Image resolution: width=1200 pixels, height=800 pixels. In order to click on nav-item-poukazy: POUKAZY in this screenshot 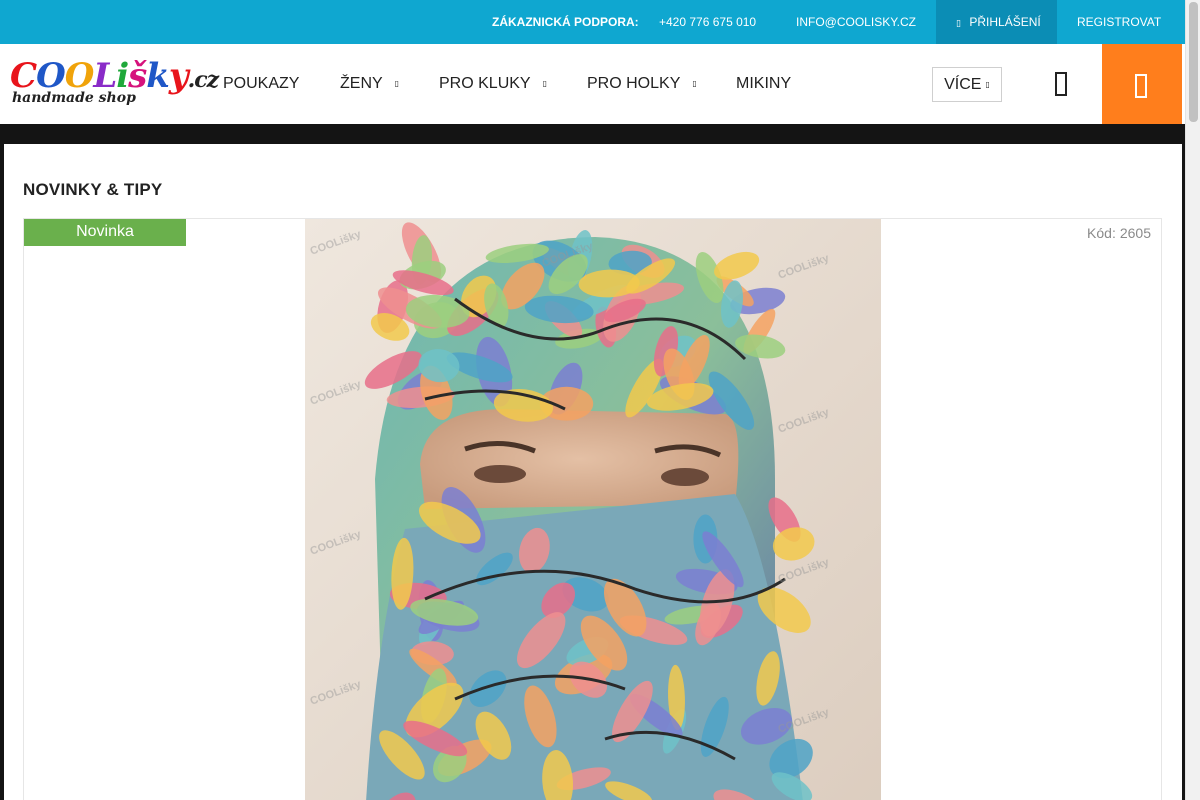, I will do `click(261, 84)`.